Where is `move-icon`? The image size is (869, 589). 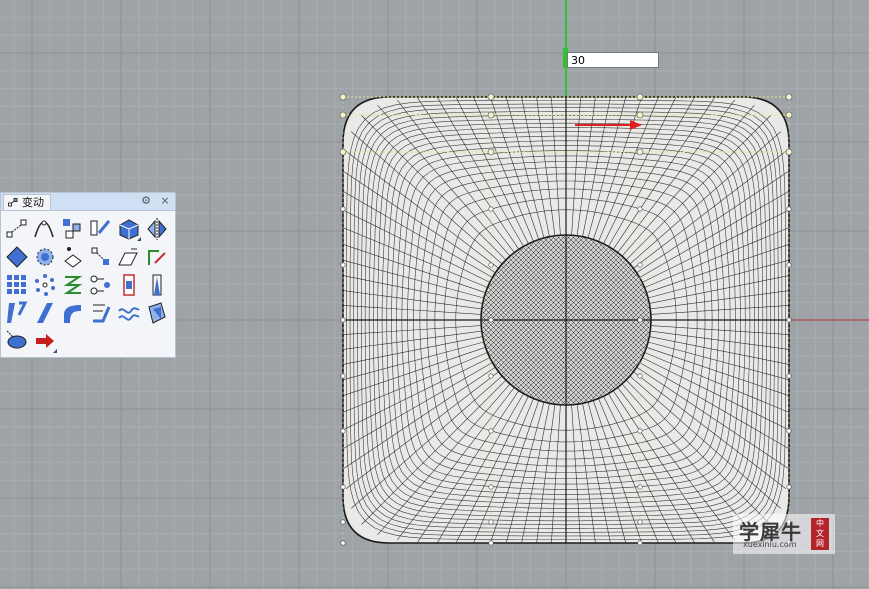
move-icon is located at coordinates (16, 228).